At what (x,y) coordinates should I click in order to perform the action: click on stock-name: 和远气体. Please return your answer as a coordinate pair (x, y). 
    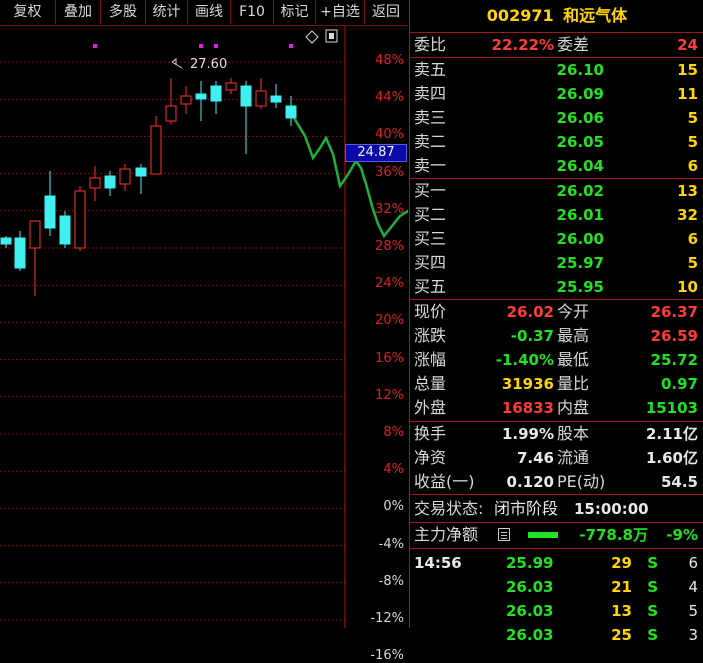
    Looking at the image, I should click on (595, 15).